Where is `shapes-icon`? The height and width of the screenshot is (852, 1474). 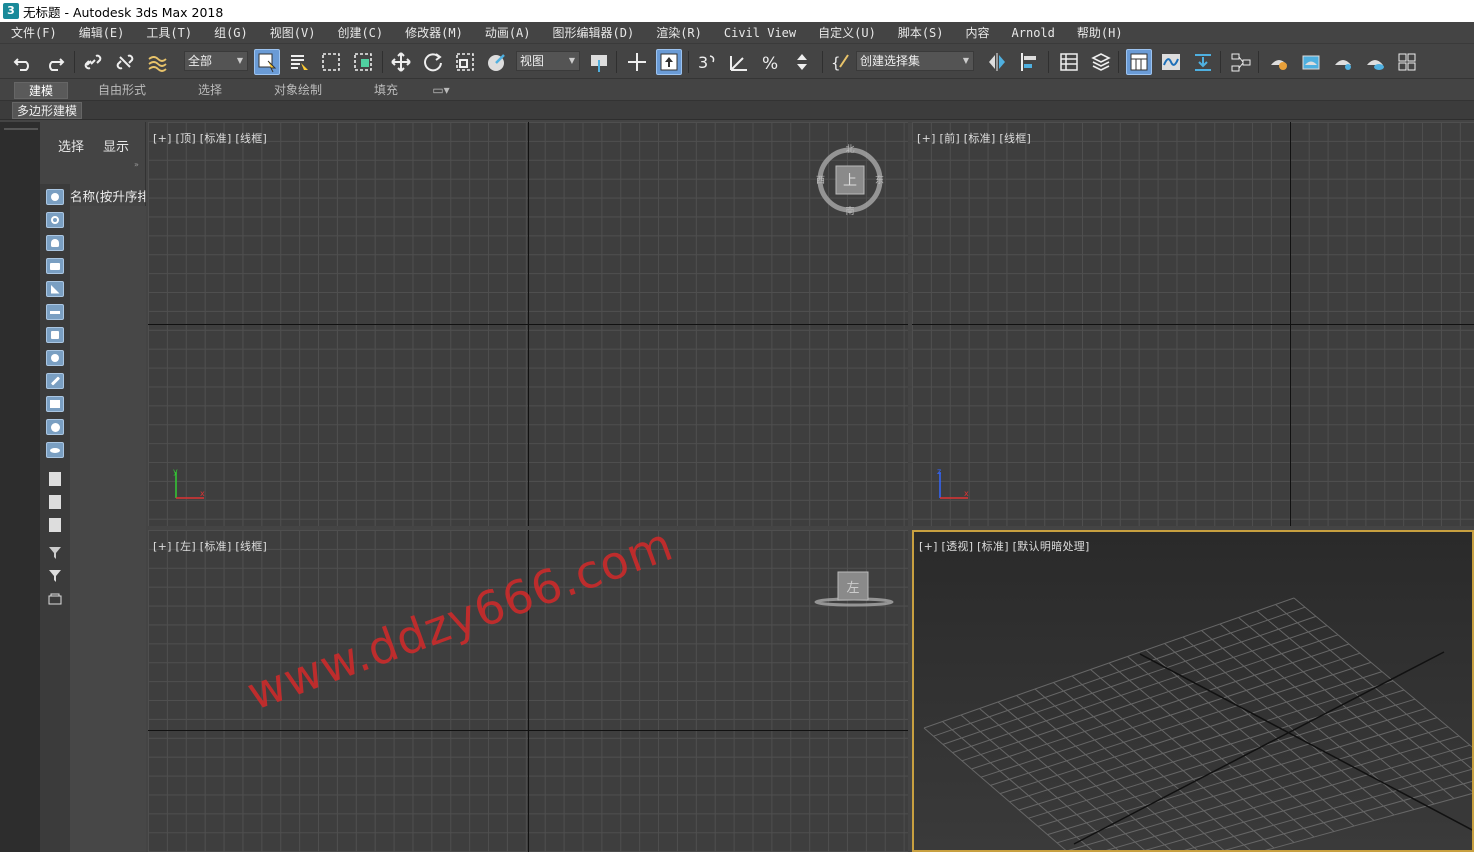 shapes-icon is located at coordinates (55, 220).